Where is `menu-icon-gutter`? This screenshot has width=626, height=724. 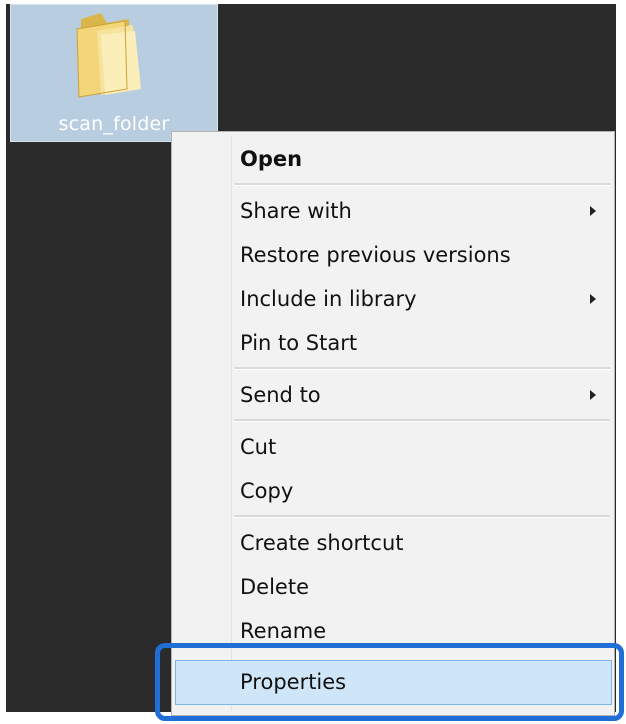 menu-icon-gutter is located at coordinates (231, 423).